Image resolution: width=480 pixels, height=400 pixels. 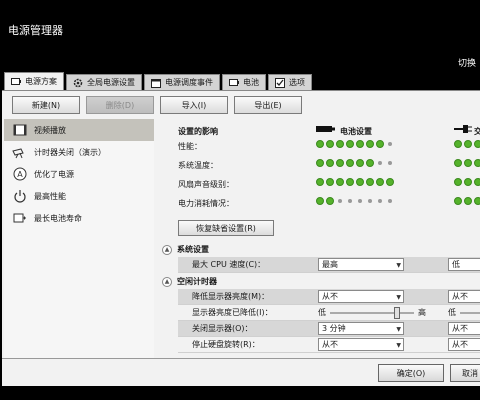 What do you see at coordinates (35, 30) in the screenshot?
I see `window-title: 电源管理器` at bounding box center [35, 30].